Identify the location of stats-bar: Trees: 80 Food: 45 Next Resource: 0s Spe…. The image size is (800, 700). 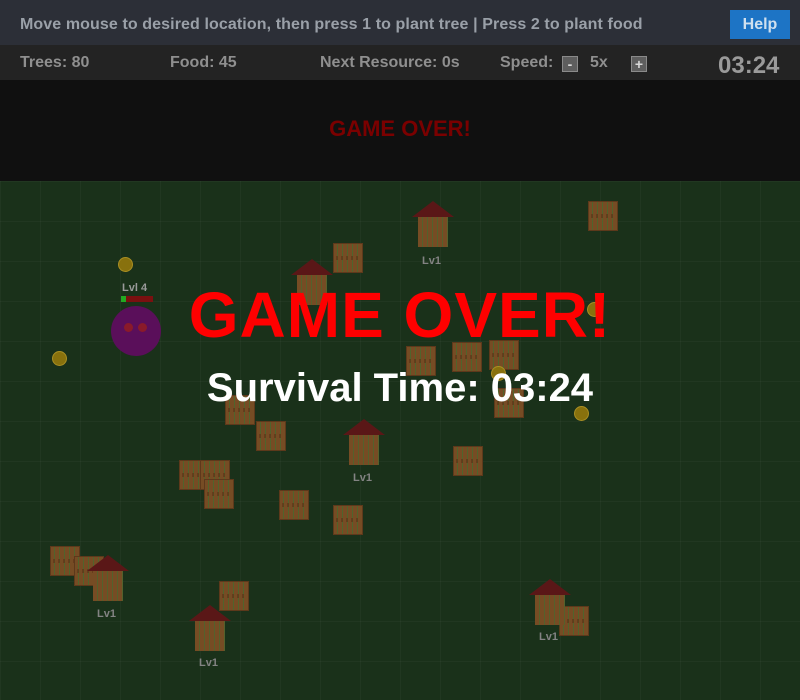
(400, 62).